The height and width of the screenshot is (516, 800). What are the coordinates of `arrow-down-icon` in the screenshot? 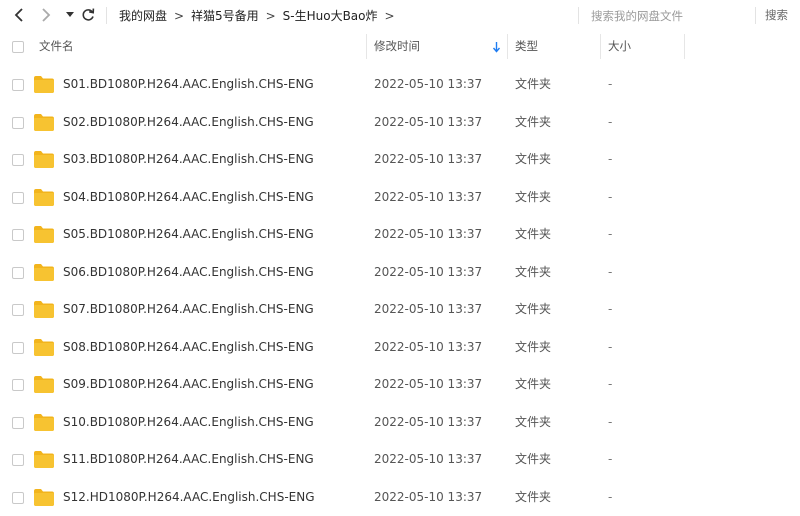 It's located at (496, 47).